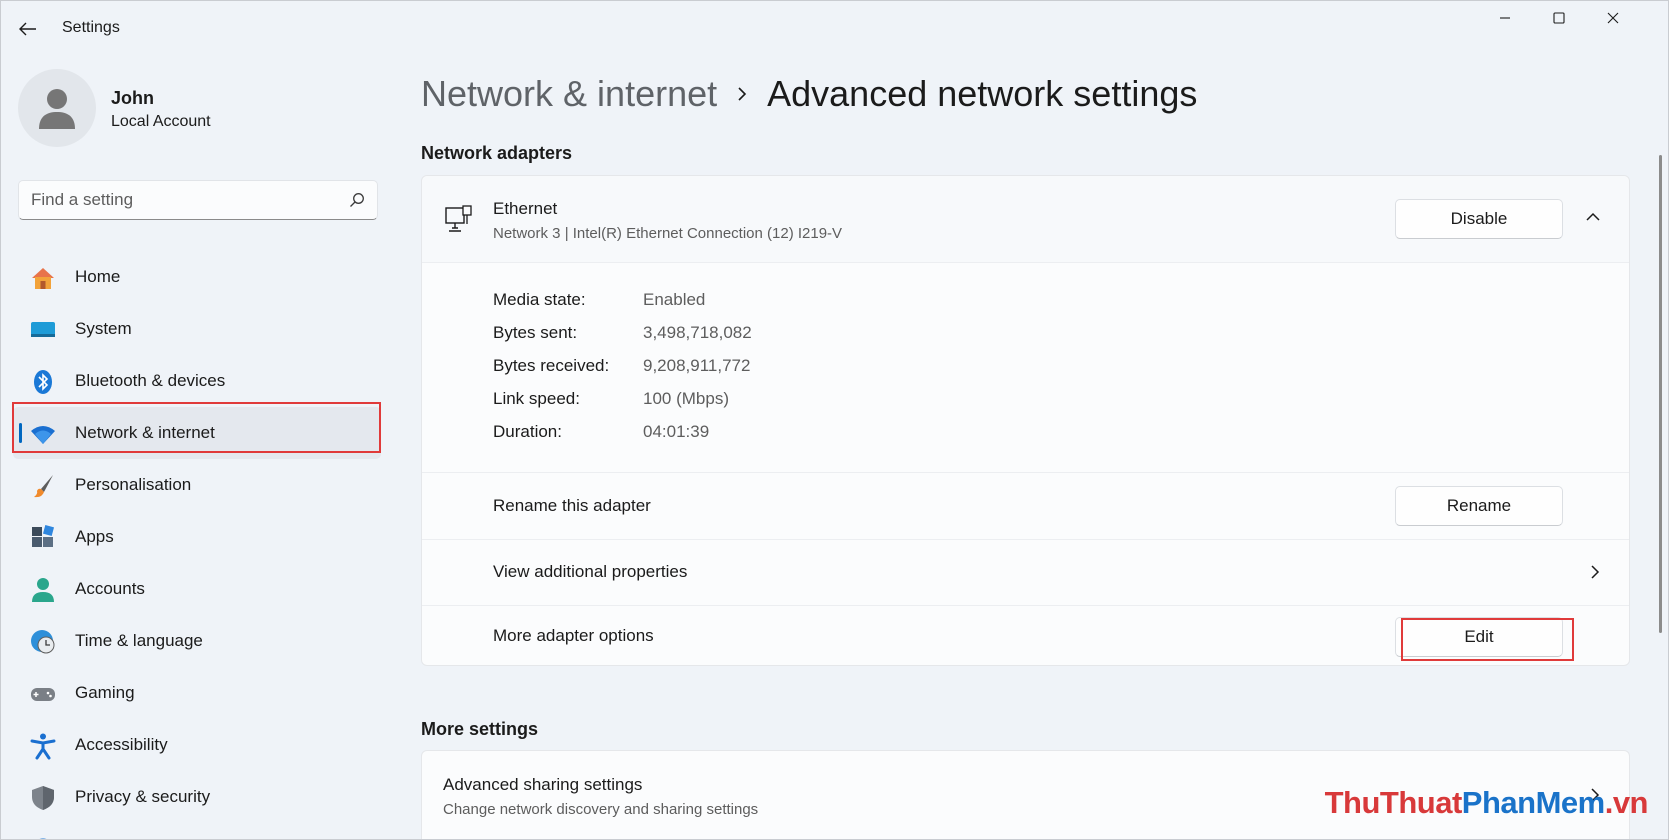 This screenshot has width=1669, height=840. What do you see at coordinates (43, 278) in the screenshot?
I see `home-icon` at bounding box center [43, 278].